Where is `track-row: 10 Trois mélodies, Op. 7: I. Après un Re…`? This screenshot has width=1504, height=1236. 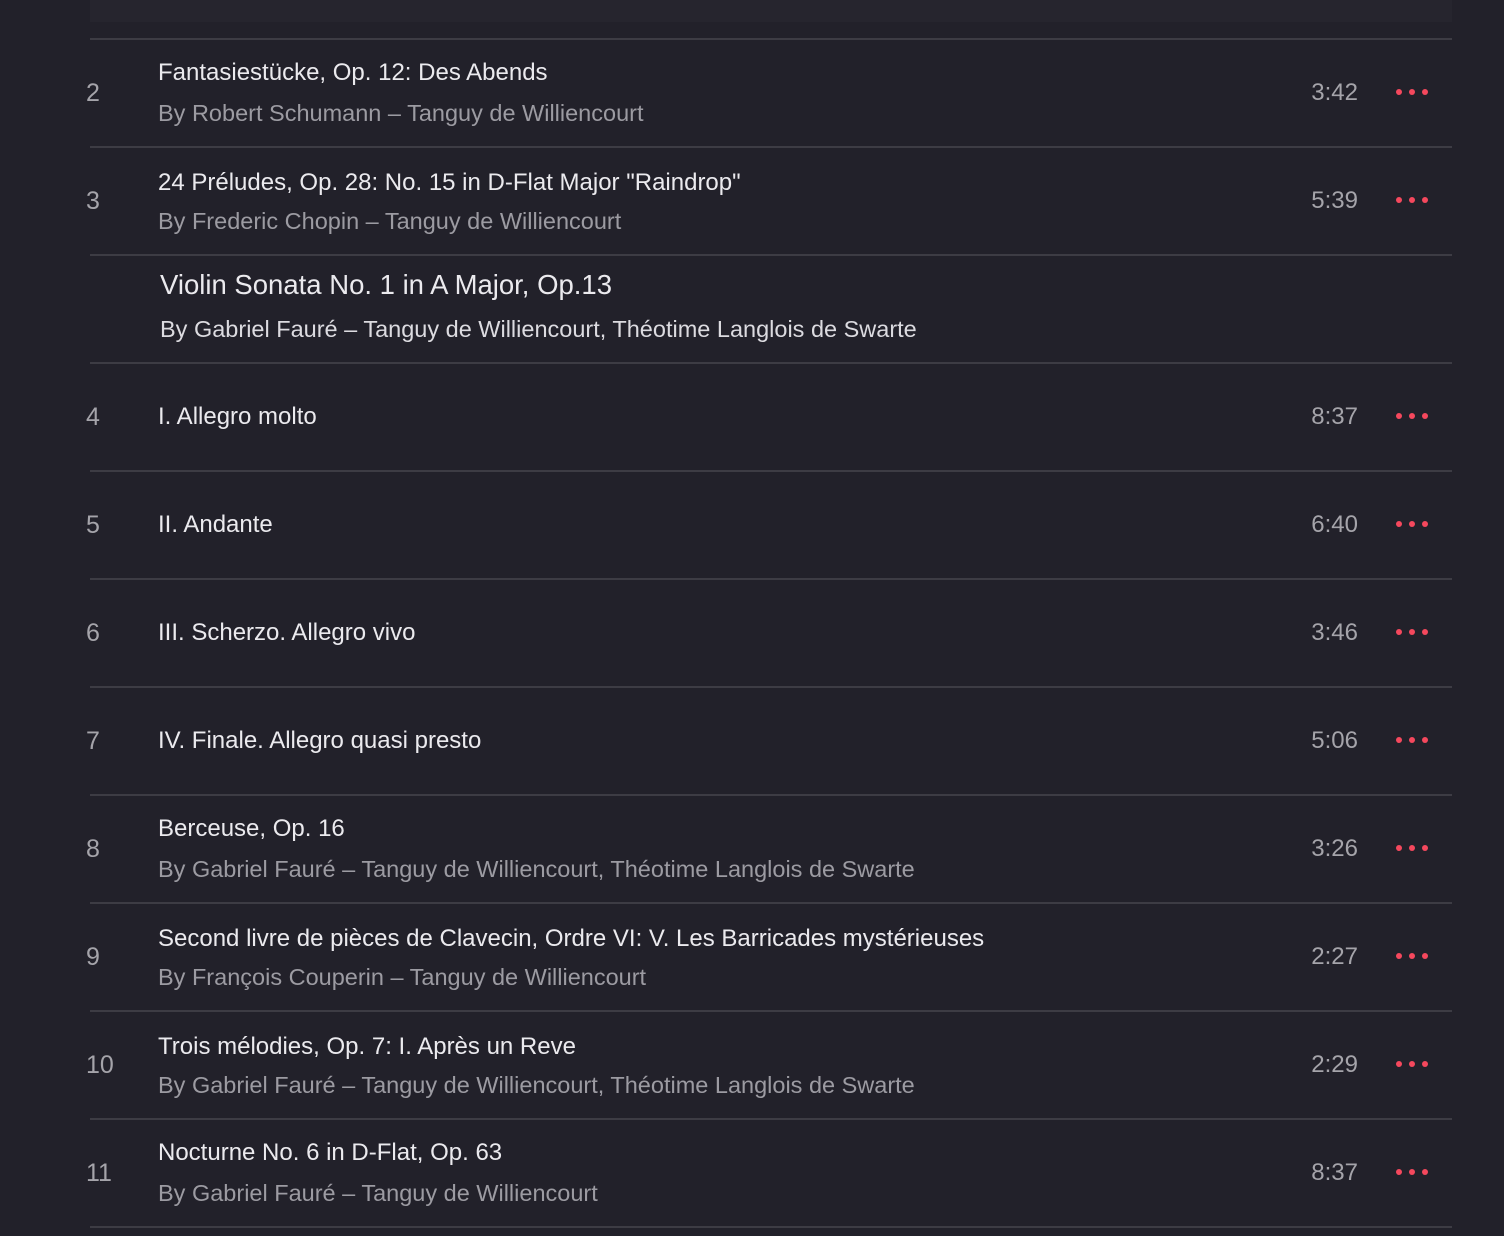
track-row: 10 Trois mélodies, Op. 7: I. Après un Re… is located at coordinates (752, 1065).